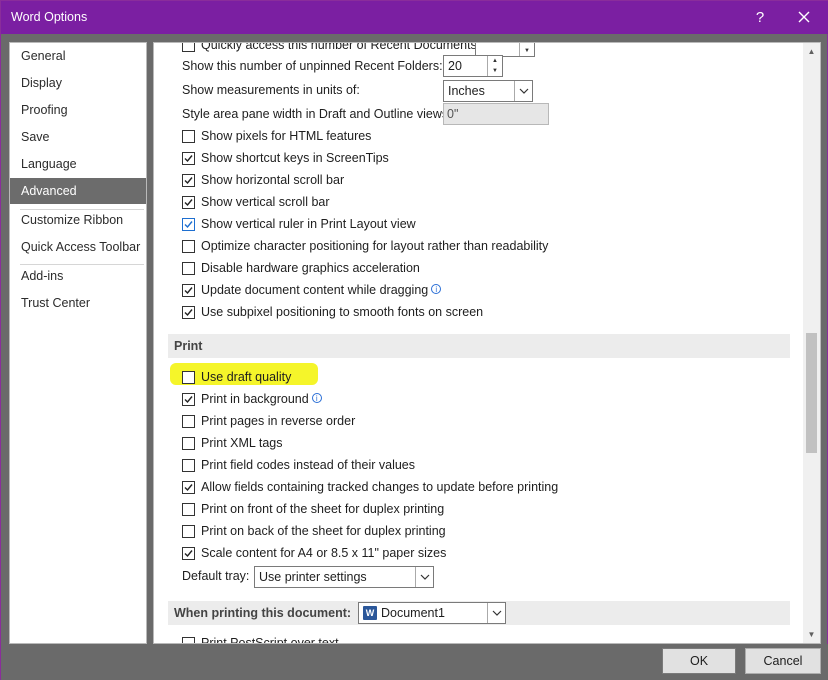  Describe the element at coordinates (413, 613) in the screenshot. I see `document-value: Document1` at that location.